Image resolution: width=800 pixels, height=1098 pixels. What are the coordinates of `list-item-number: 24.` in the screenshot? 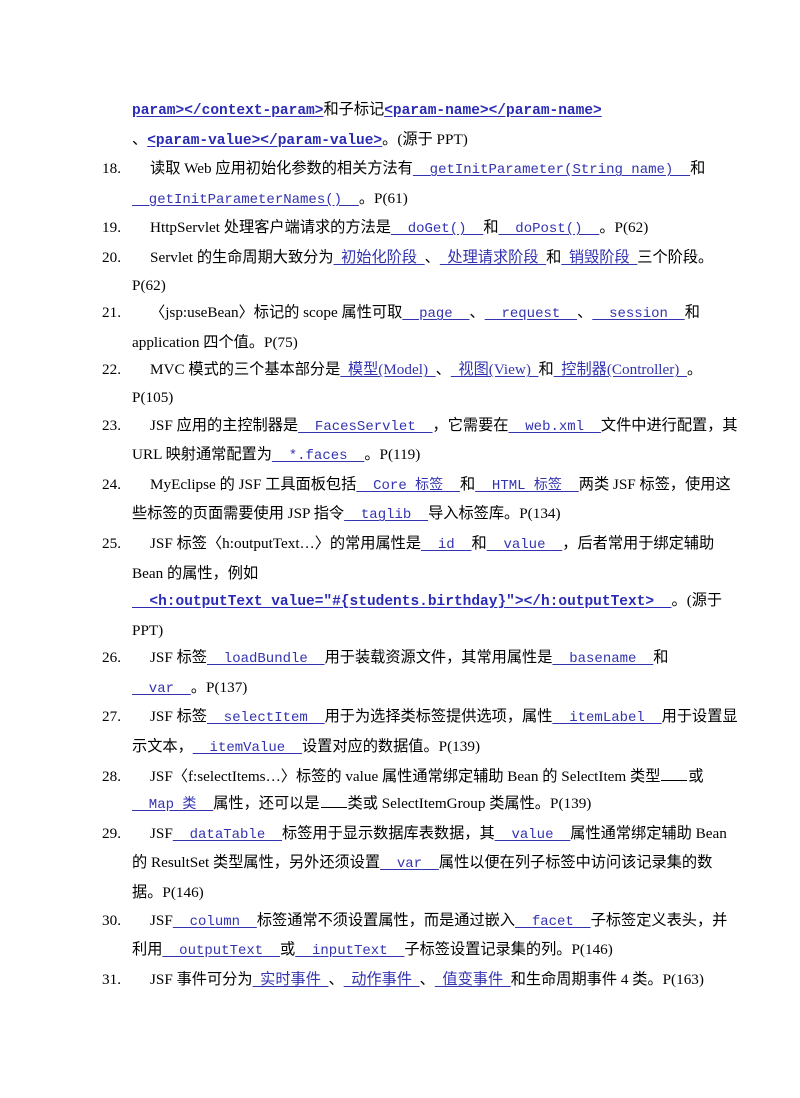 It's located at (111, 484).